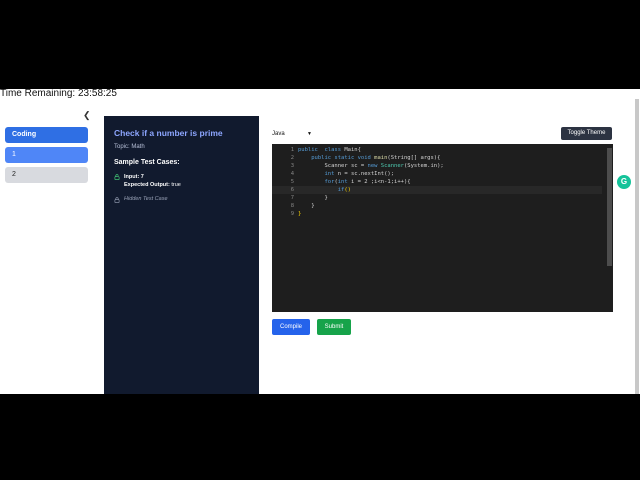  Describe the element at coordinates (359, 174) in the screenshot. I see `code-text: int n = sc.nextInt();` at that location.